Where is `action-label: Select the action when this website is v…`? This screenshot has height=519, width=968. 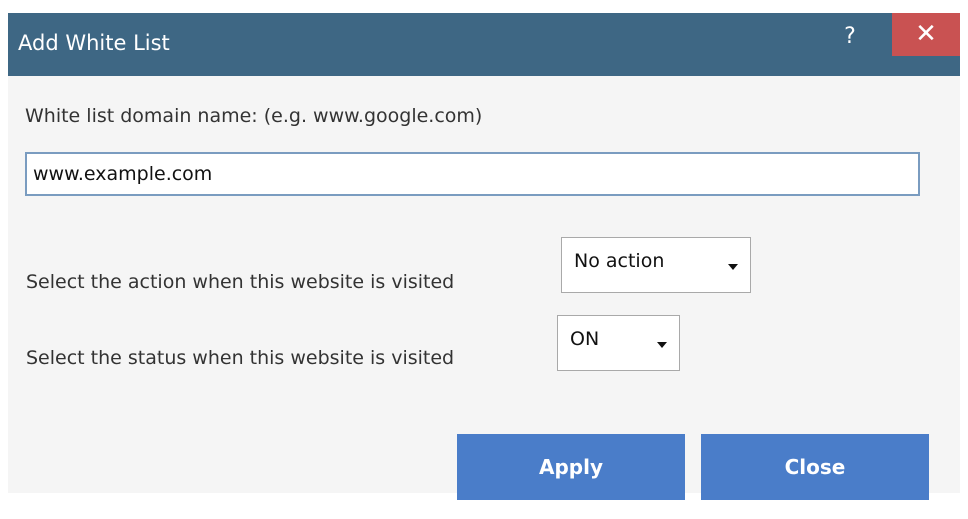 action-label: Select the action when this website is v… is located at coordinates (240, 282).